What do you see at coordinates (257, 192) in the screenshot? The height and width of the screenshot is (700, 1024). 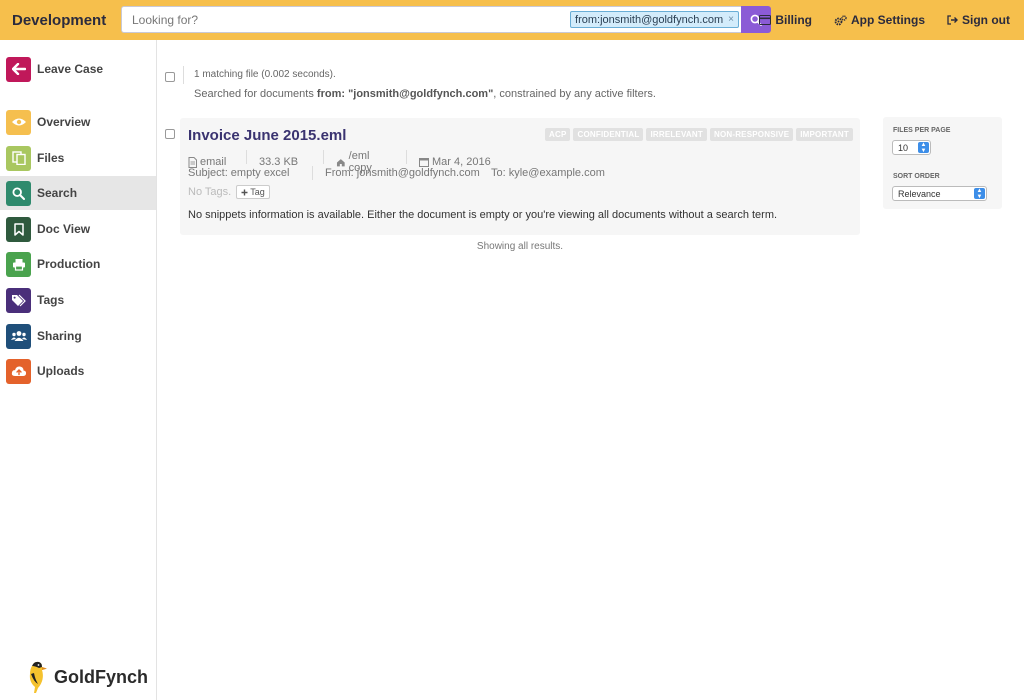 I see `add-tag-label: Tag` at bounding box center [257, 192].